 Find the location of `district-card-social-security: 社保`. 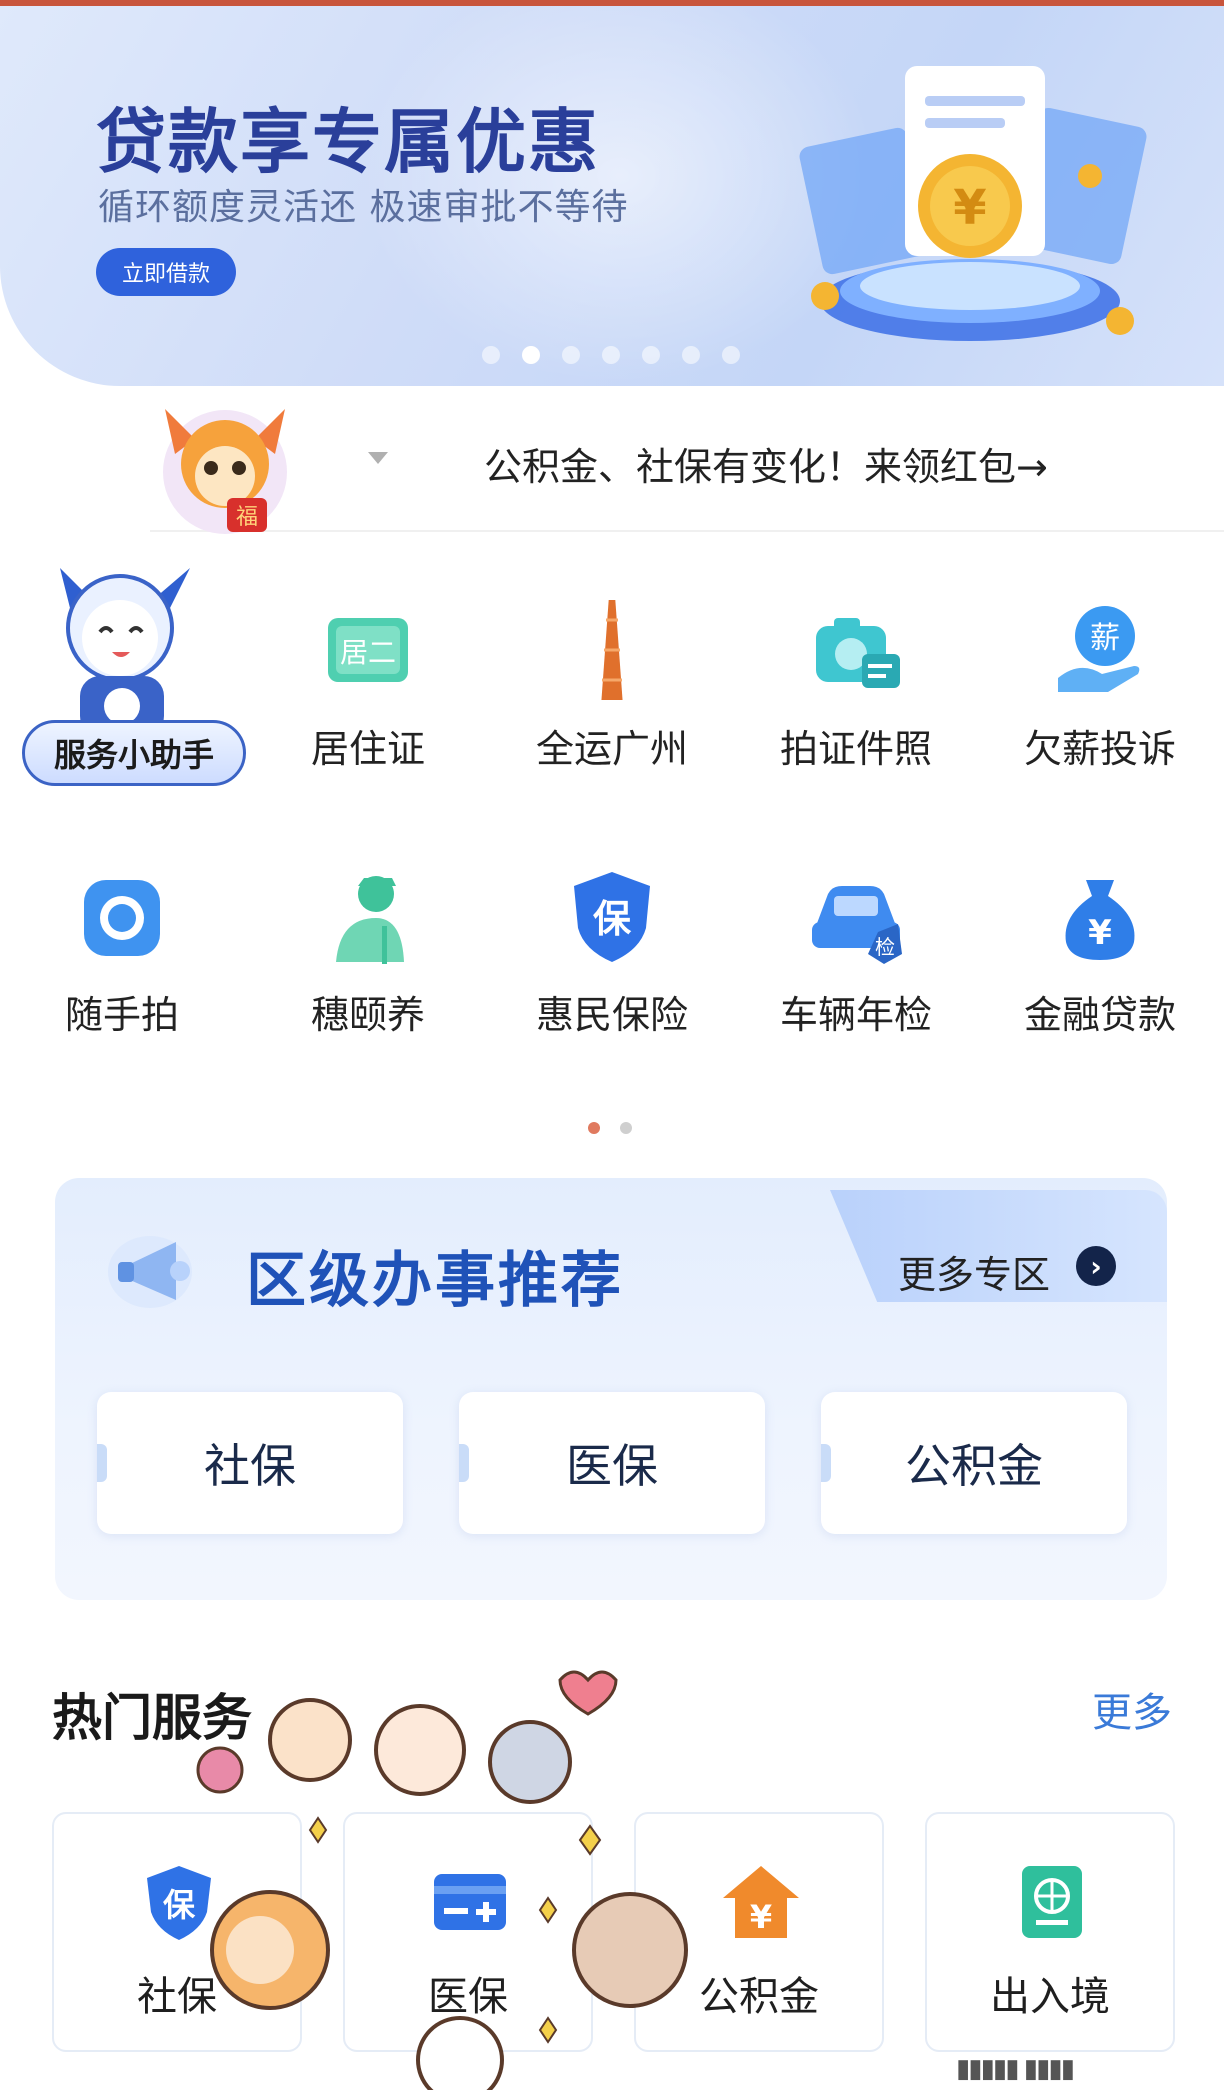

district-card-social-security: 社保 is located at coordinates (250, 1463).